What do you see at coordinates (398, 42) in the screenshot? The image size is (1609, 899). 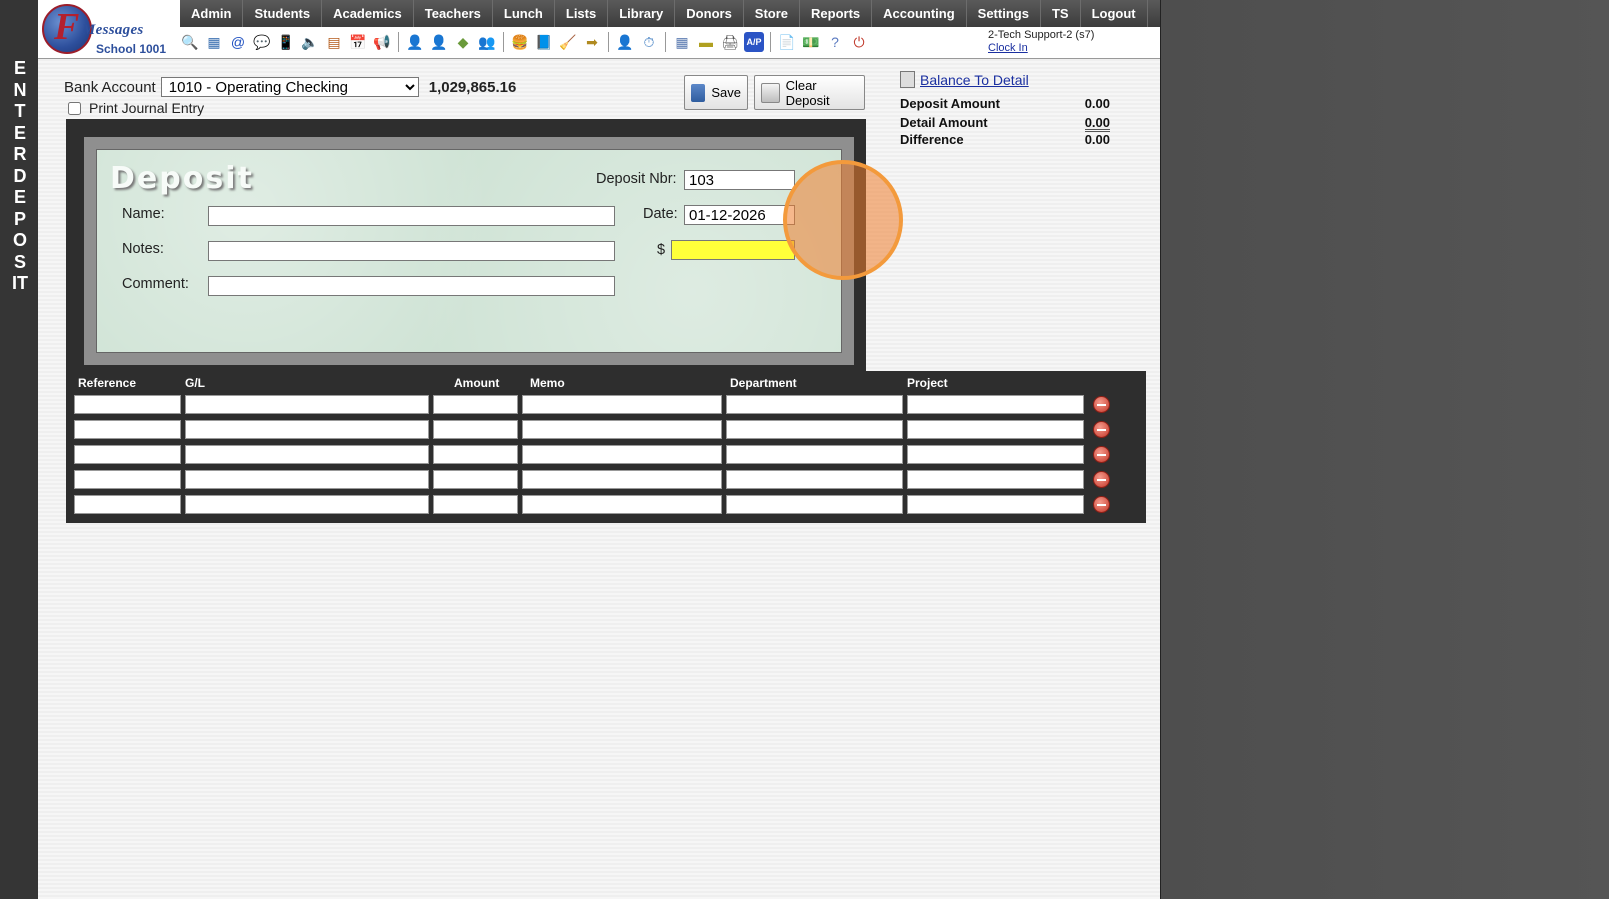 I see `toolbar-separator` at bounding box center [398, 42].